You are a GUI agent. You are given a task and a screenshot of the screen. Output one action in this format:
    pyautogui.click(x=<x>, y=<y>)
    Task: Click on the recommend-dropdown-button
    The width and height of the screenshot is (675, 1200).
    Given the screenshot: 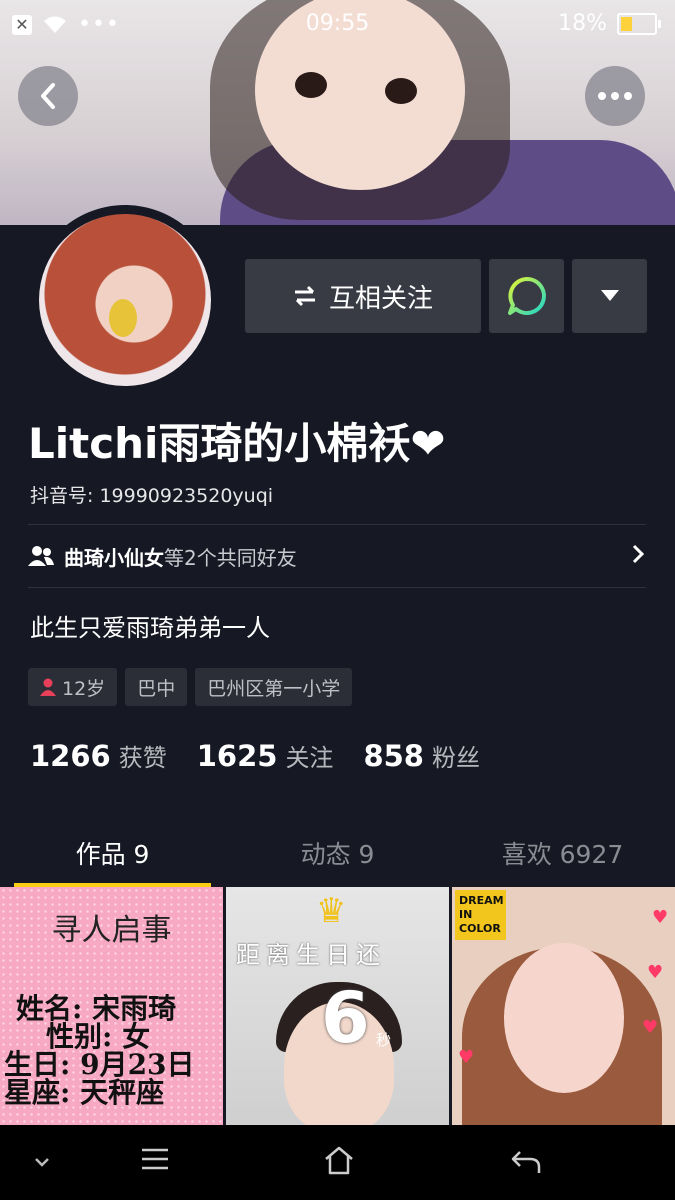 What is the action you would take?
    pyautogui.click(x=609, y=296)
    